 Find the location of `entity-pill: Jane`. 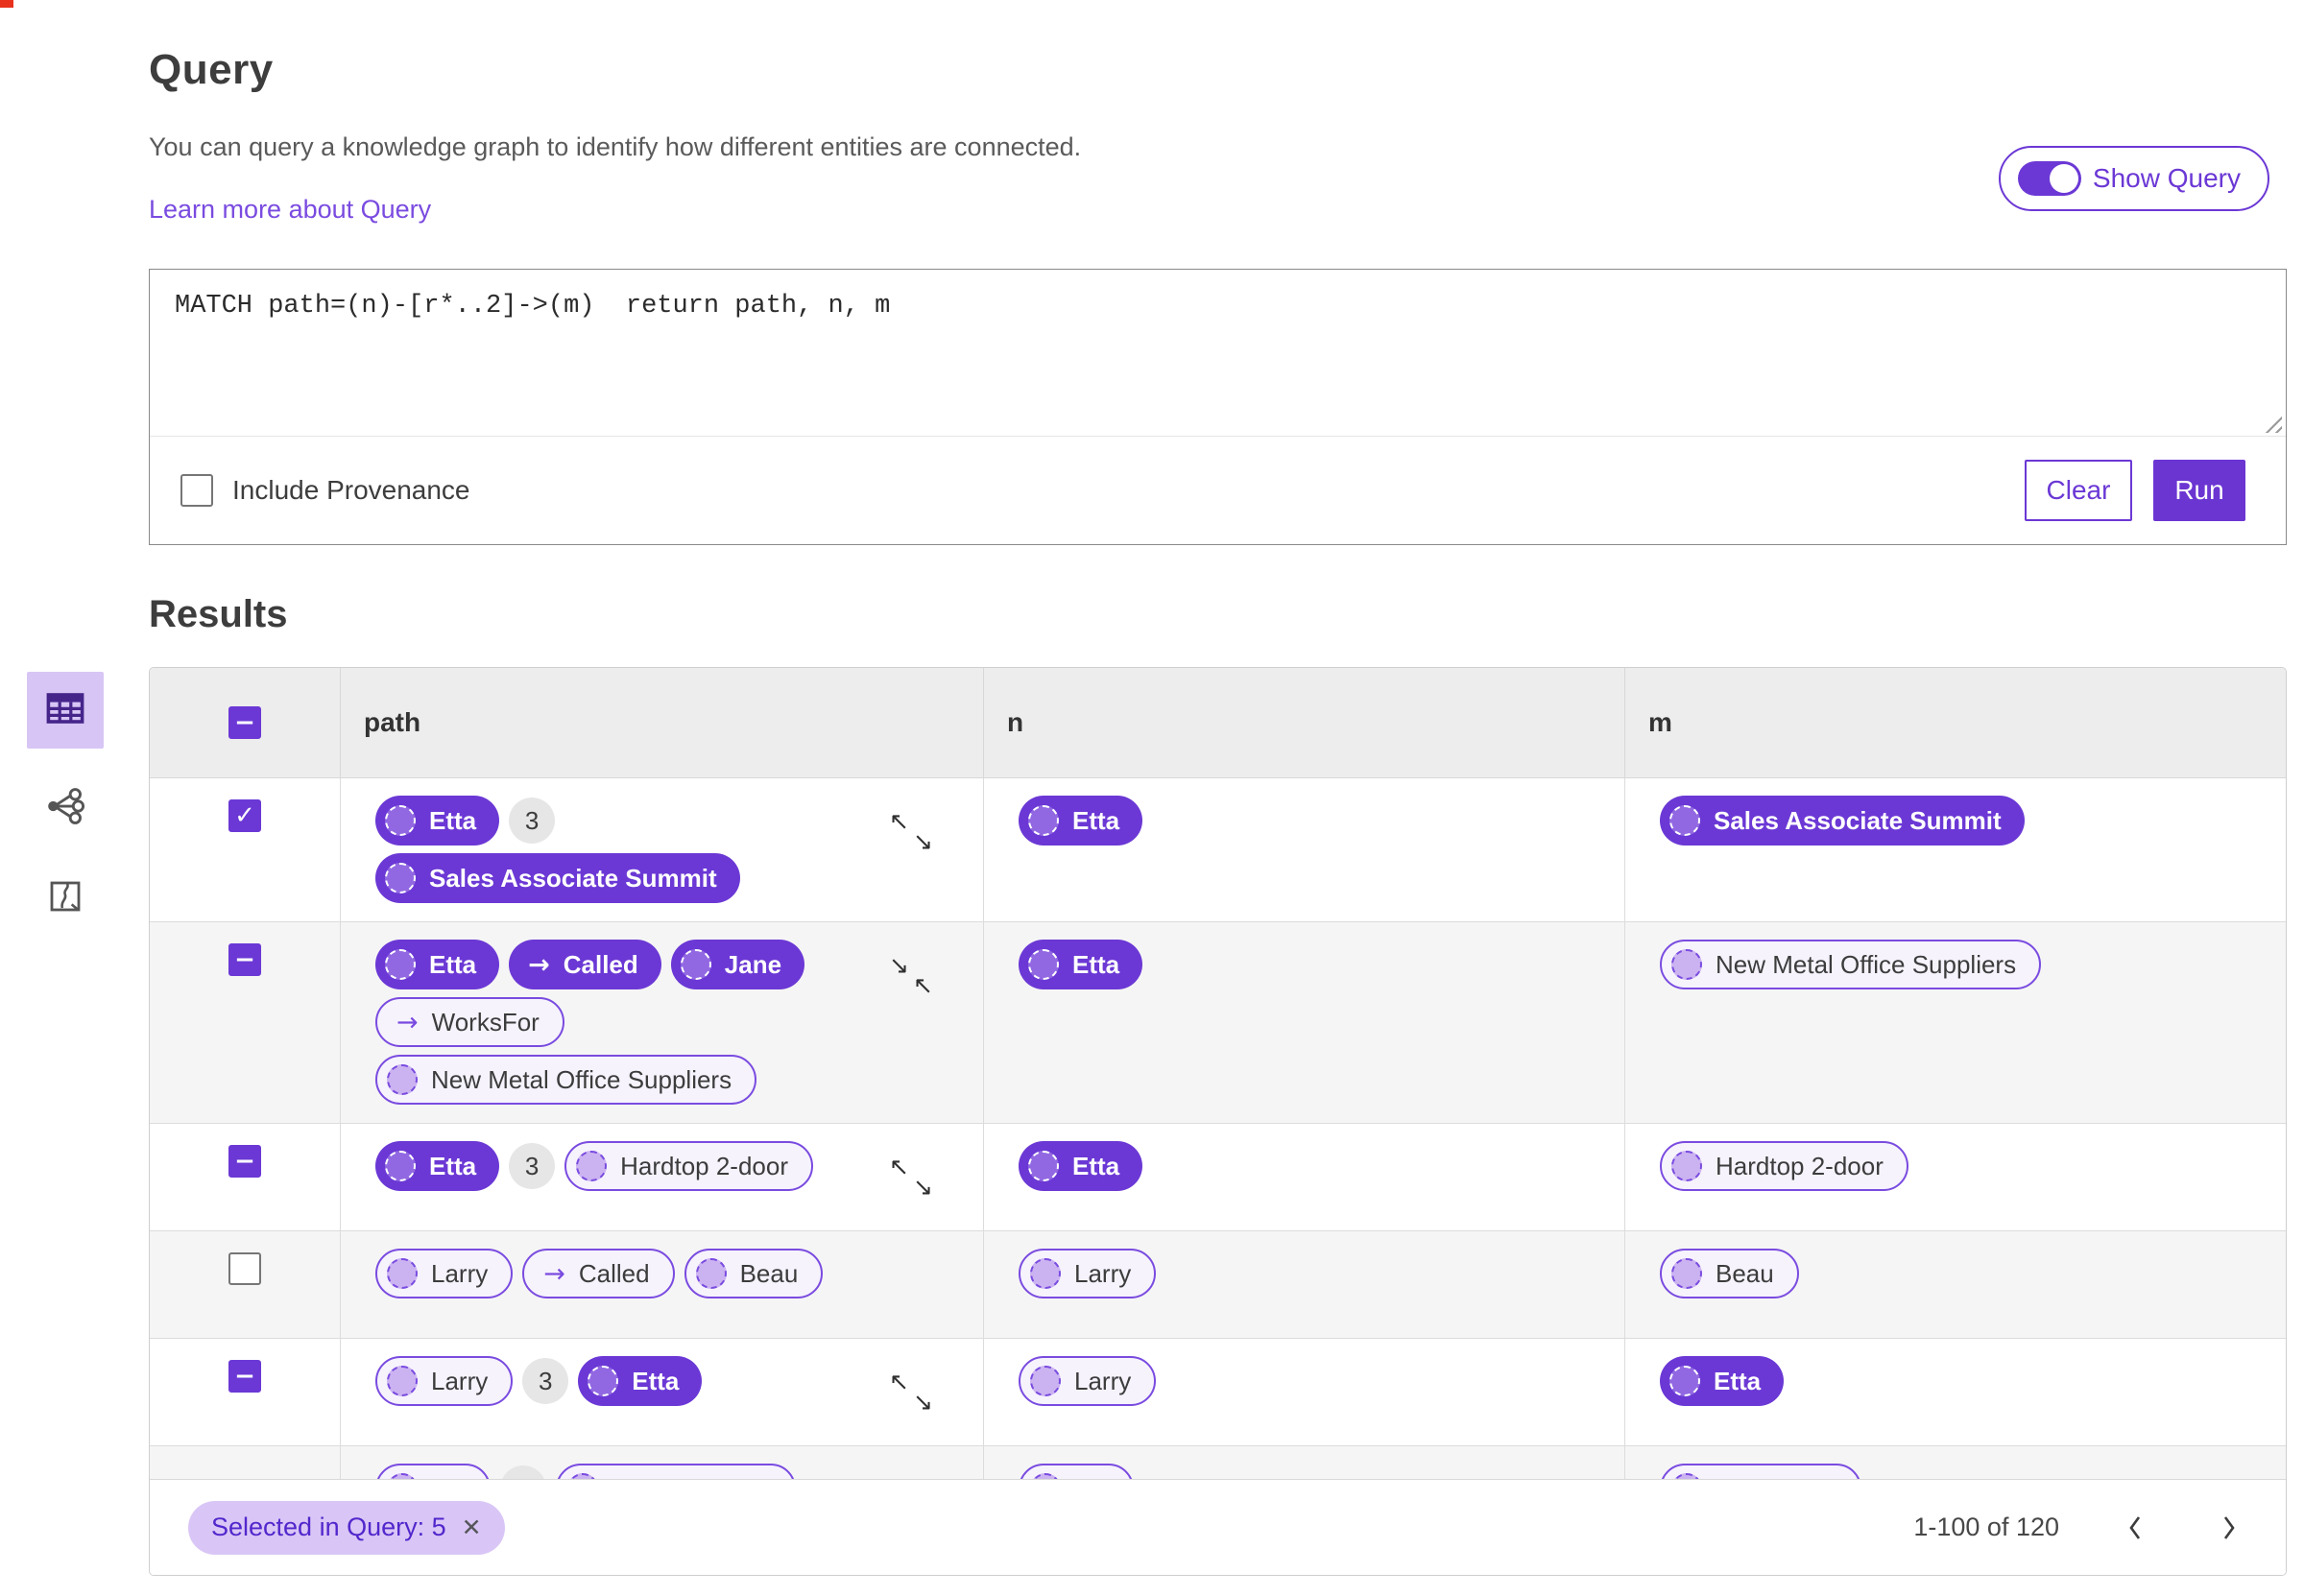

entity-pill: Jane is located at coordinates (737, 964).